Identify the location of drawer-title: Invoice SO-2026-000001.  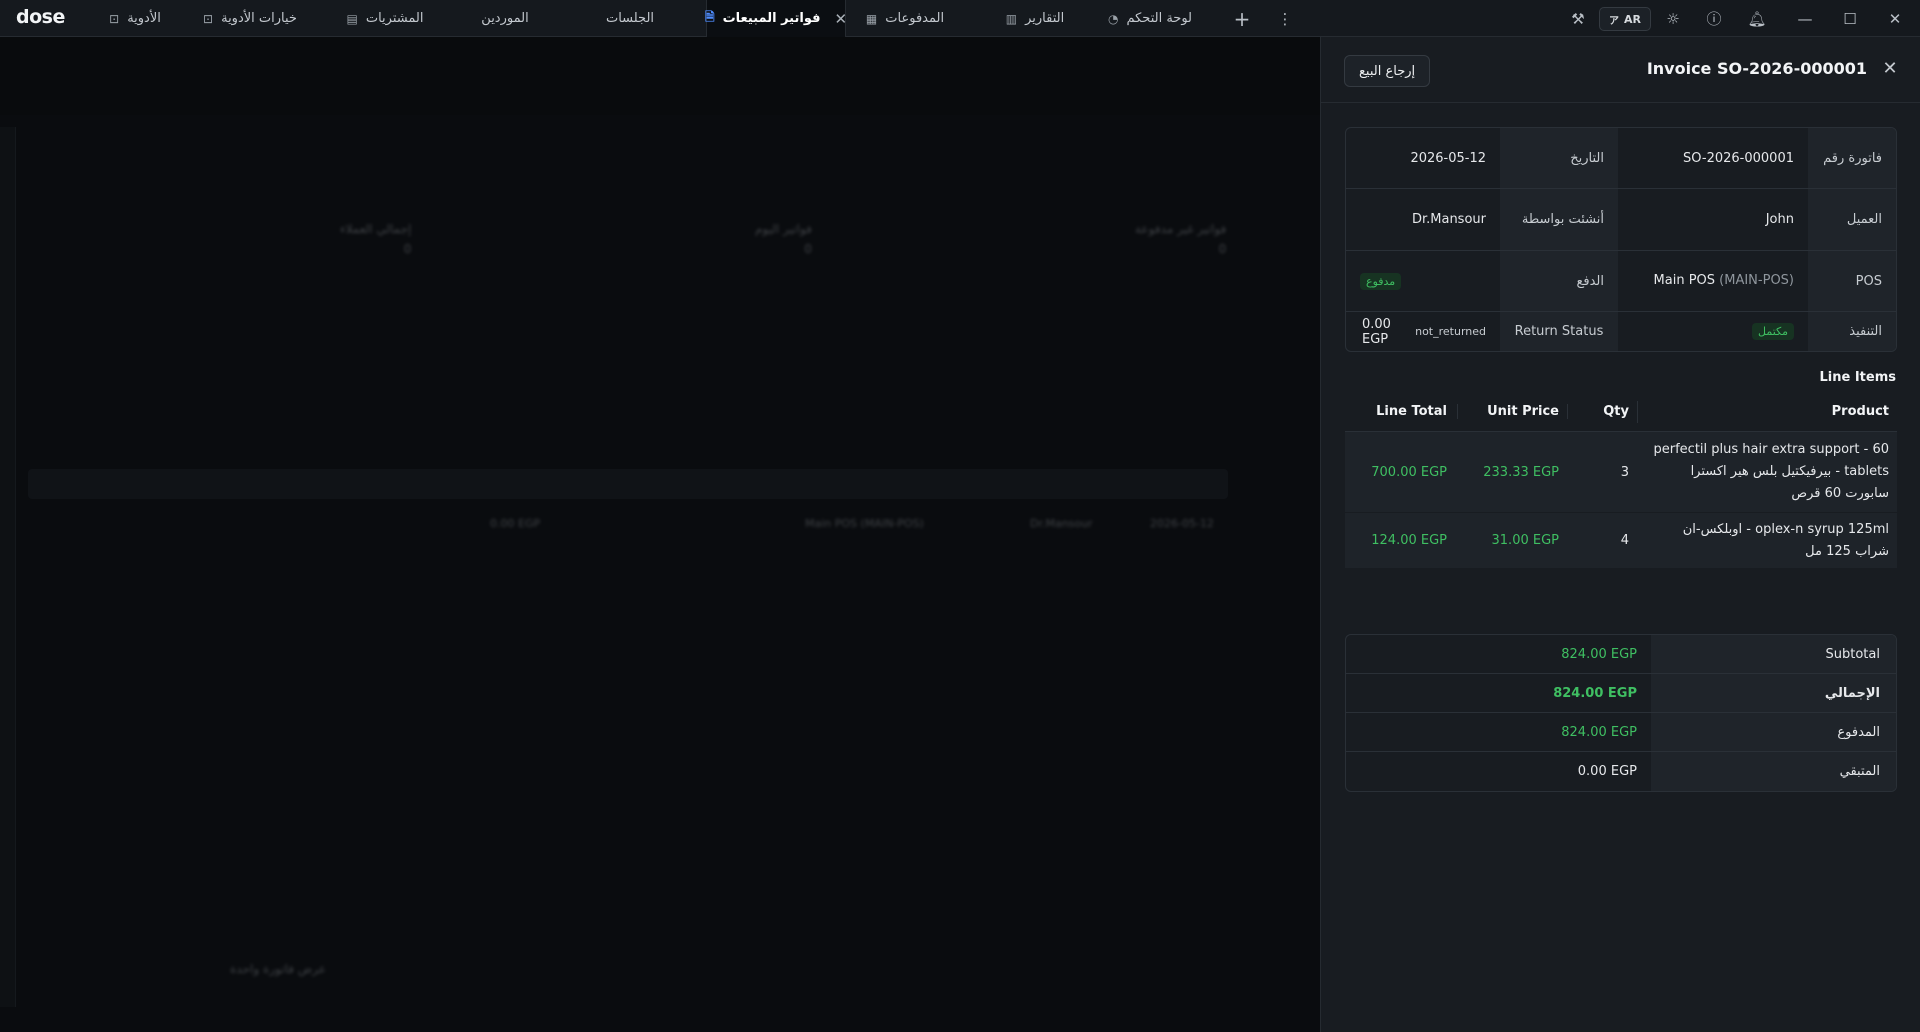
(1756, 68).